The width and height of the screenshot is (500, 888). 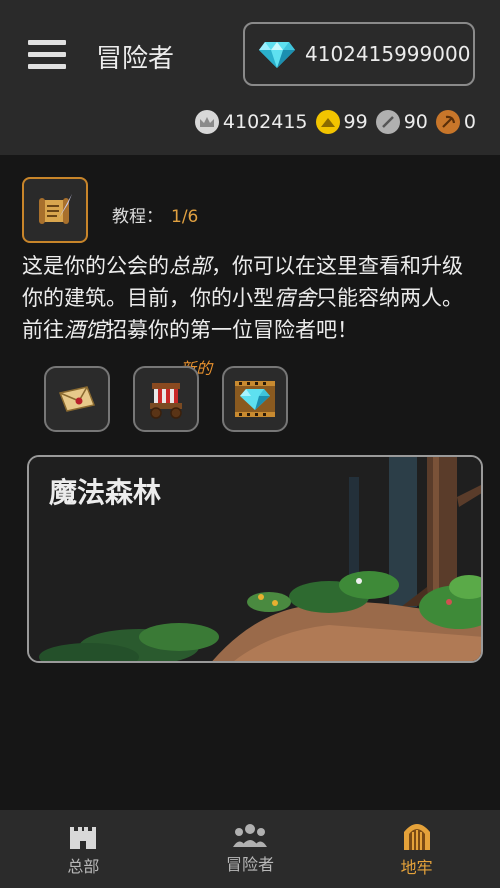 I want to click on film-diamond-icon, so click(x=255, y=399).